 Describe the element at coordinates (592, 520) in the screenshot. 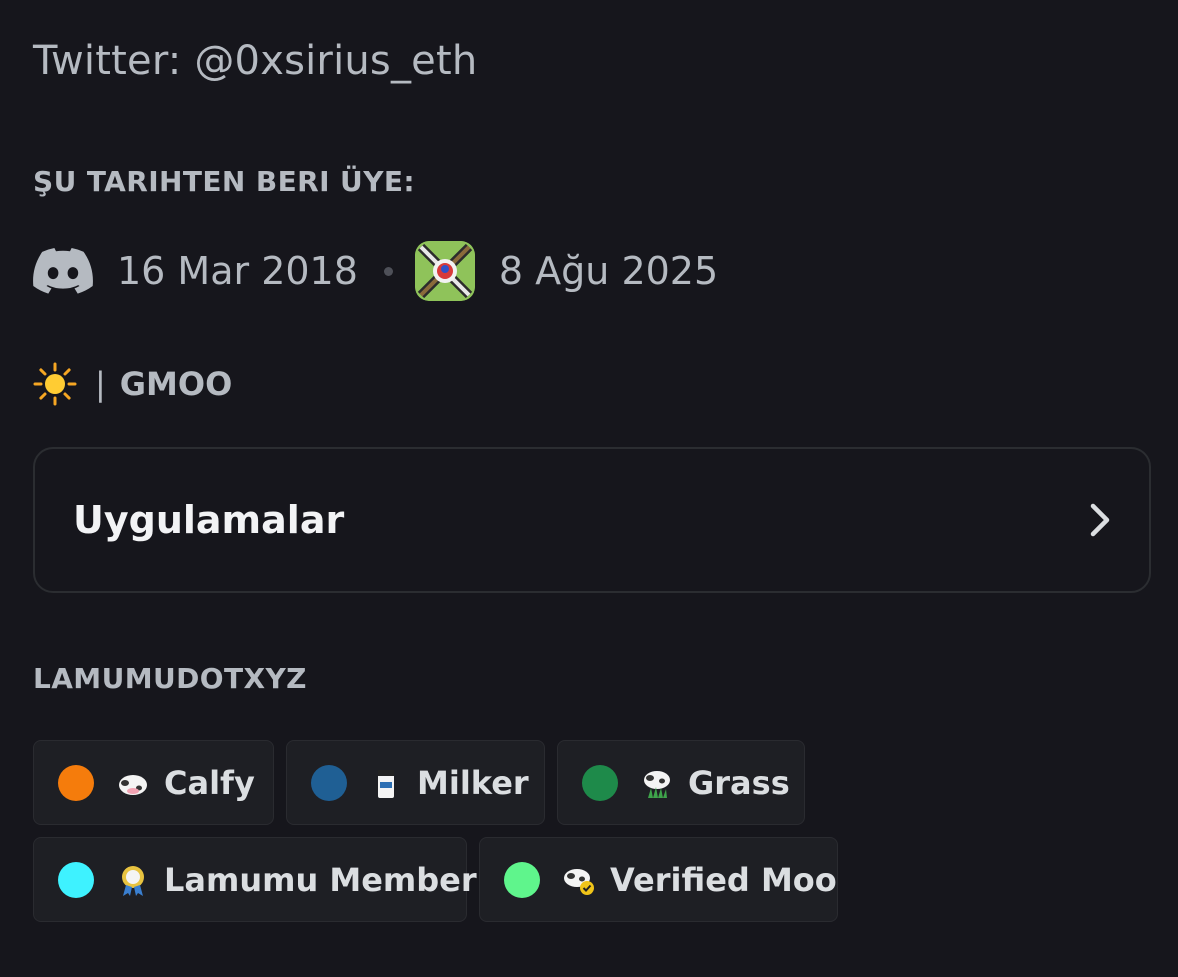

I see `apps-button: Uygulamalar` at that location.